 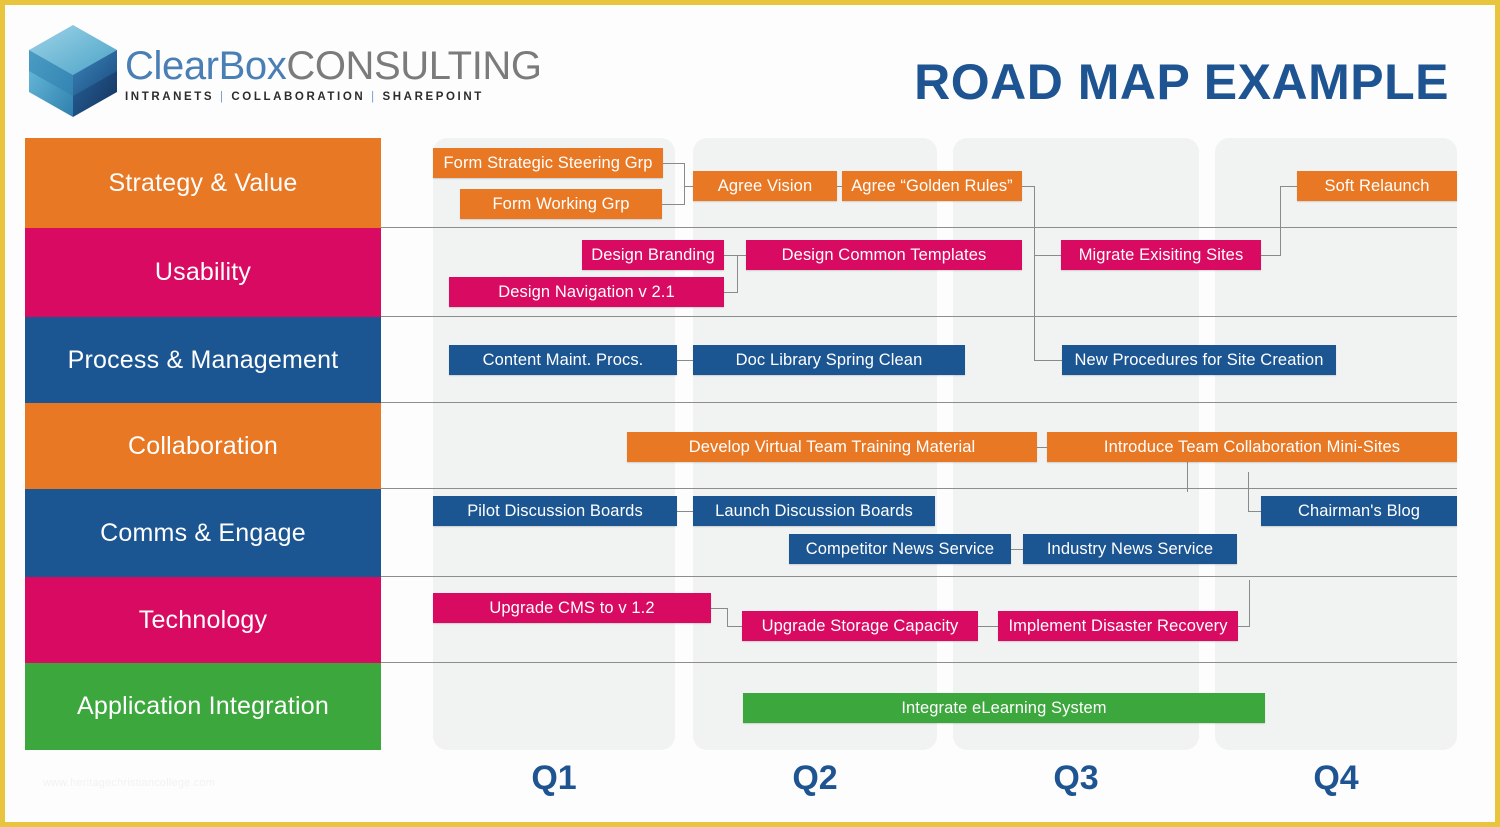 What do you see at coordinates (814, 511) in the screenshot?
I see `task-bar: Launch Discussion Boards` at bounding box center [814, 511].